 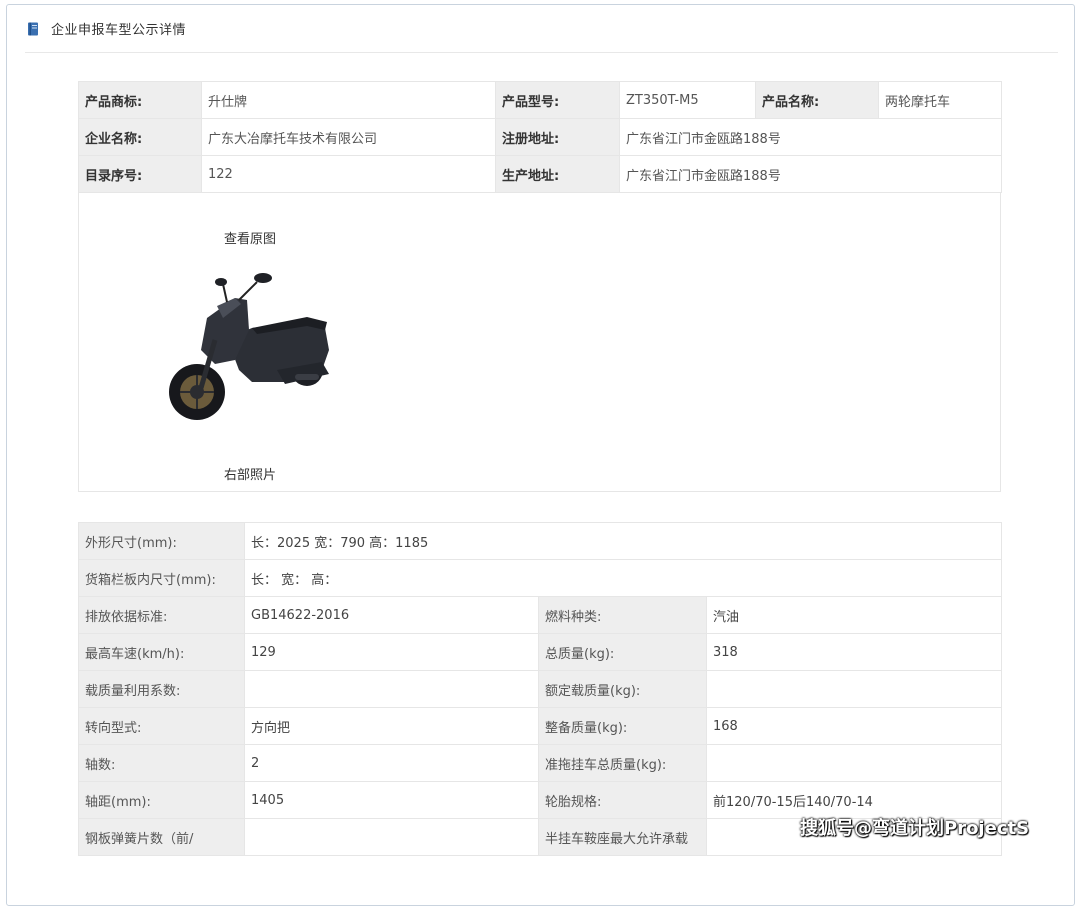 I want to click on spec-value: 汽油, so click(x=854, y=615).